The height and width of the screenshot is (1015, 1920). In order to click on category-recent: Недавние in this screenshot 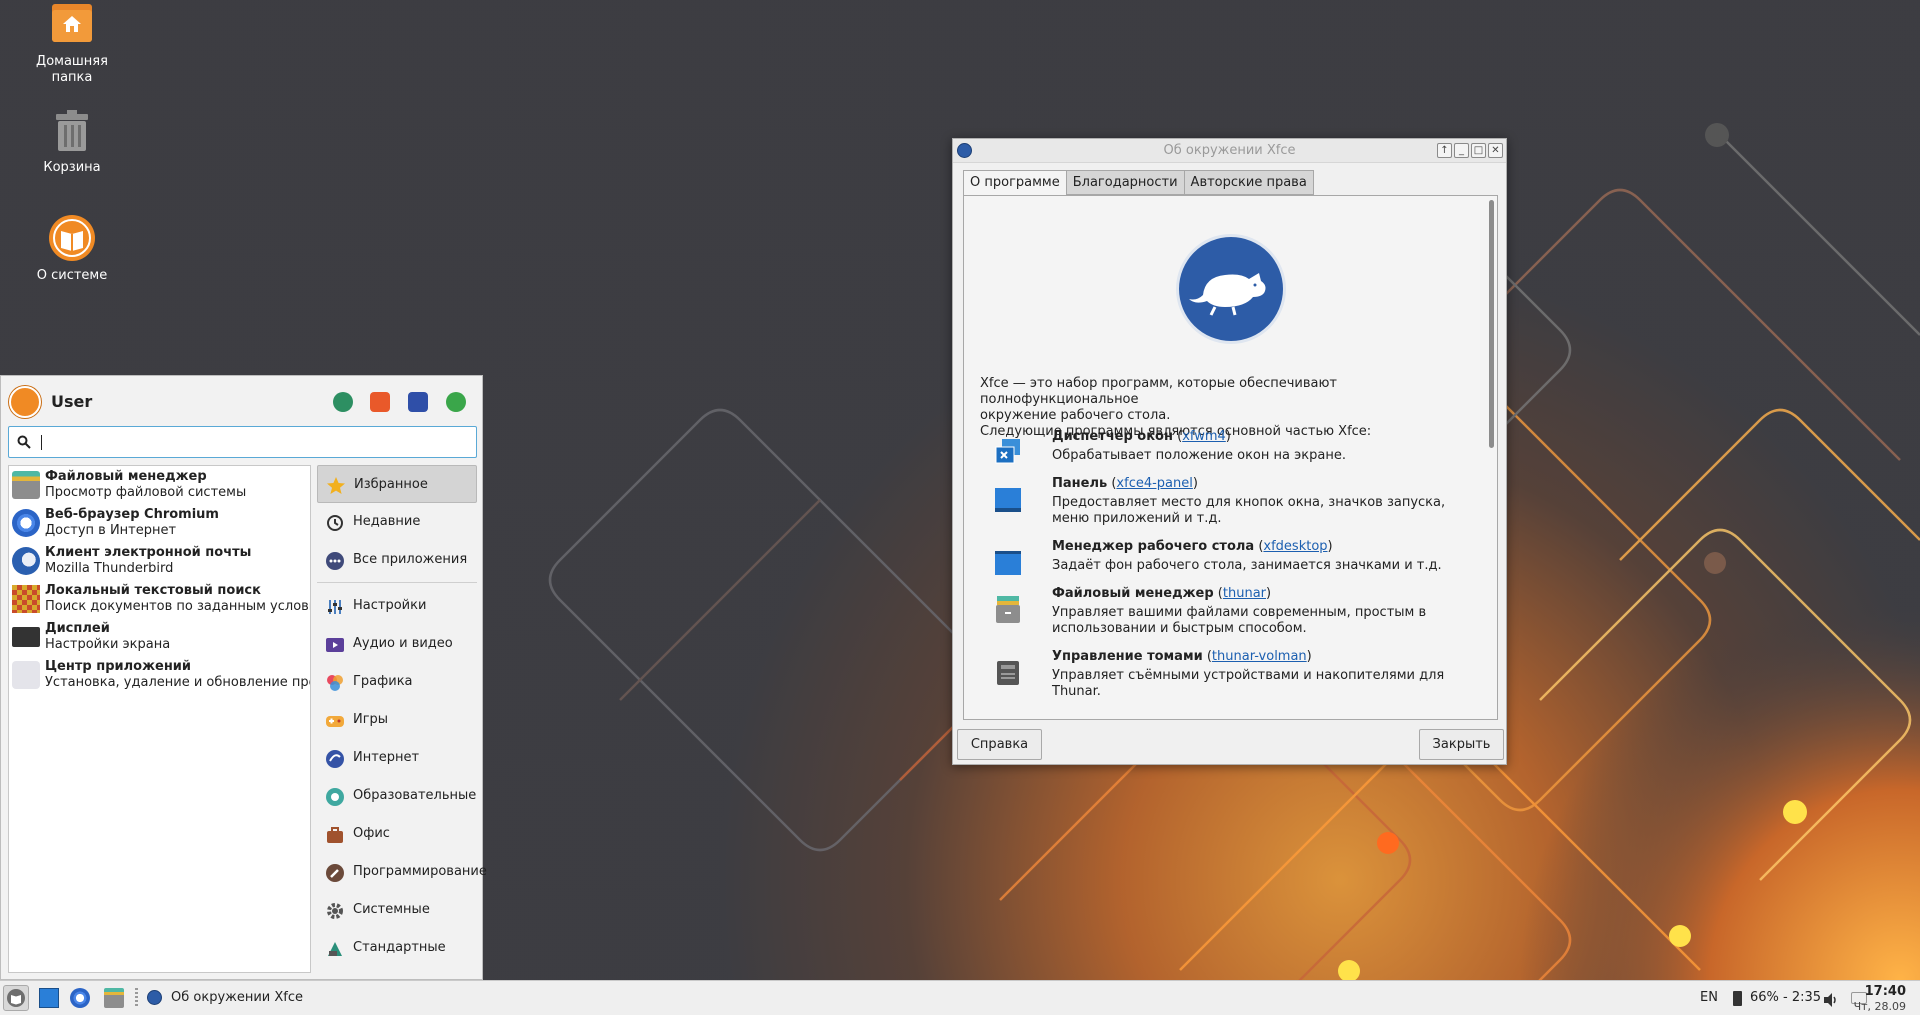, I will do `click(397, 522)`.